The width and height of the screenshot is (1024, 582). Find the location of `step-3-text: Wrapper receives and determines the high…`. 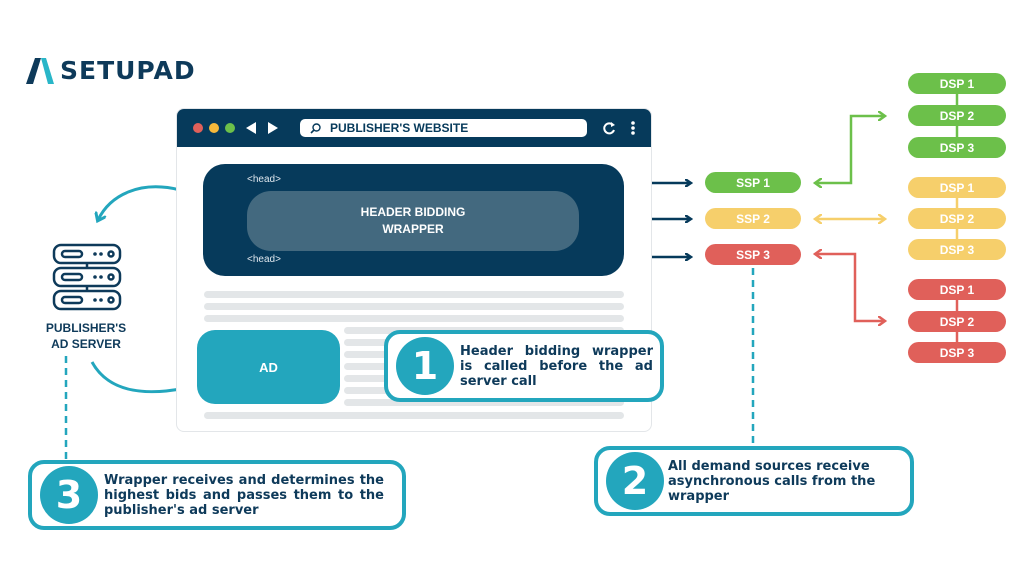

step-3-text: Wrapper receives and determines the high… is located at coordinates (244, 495).